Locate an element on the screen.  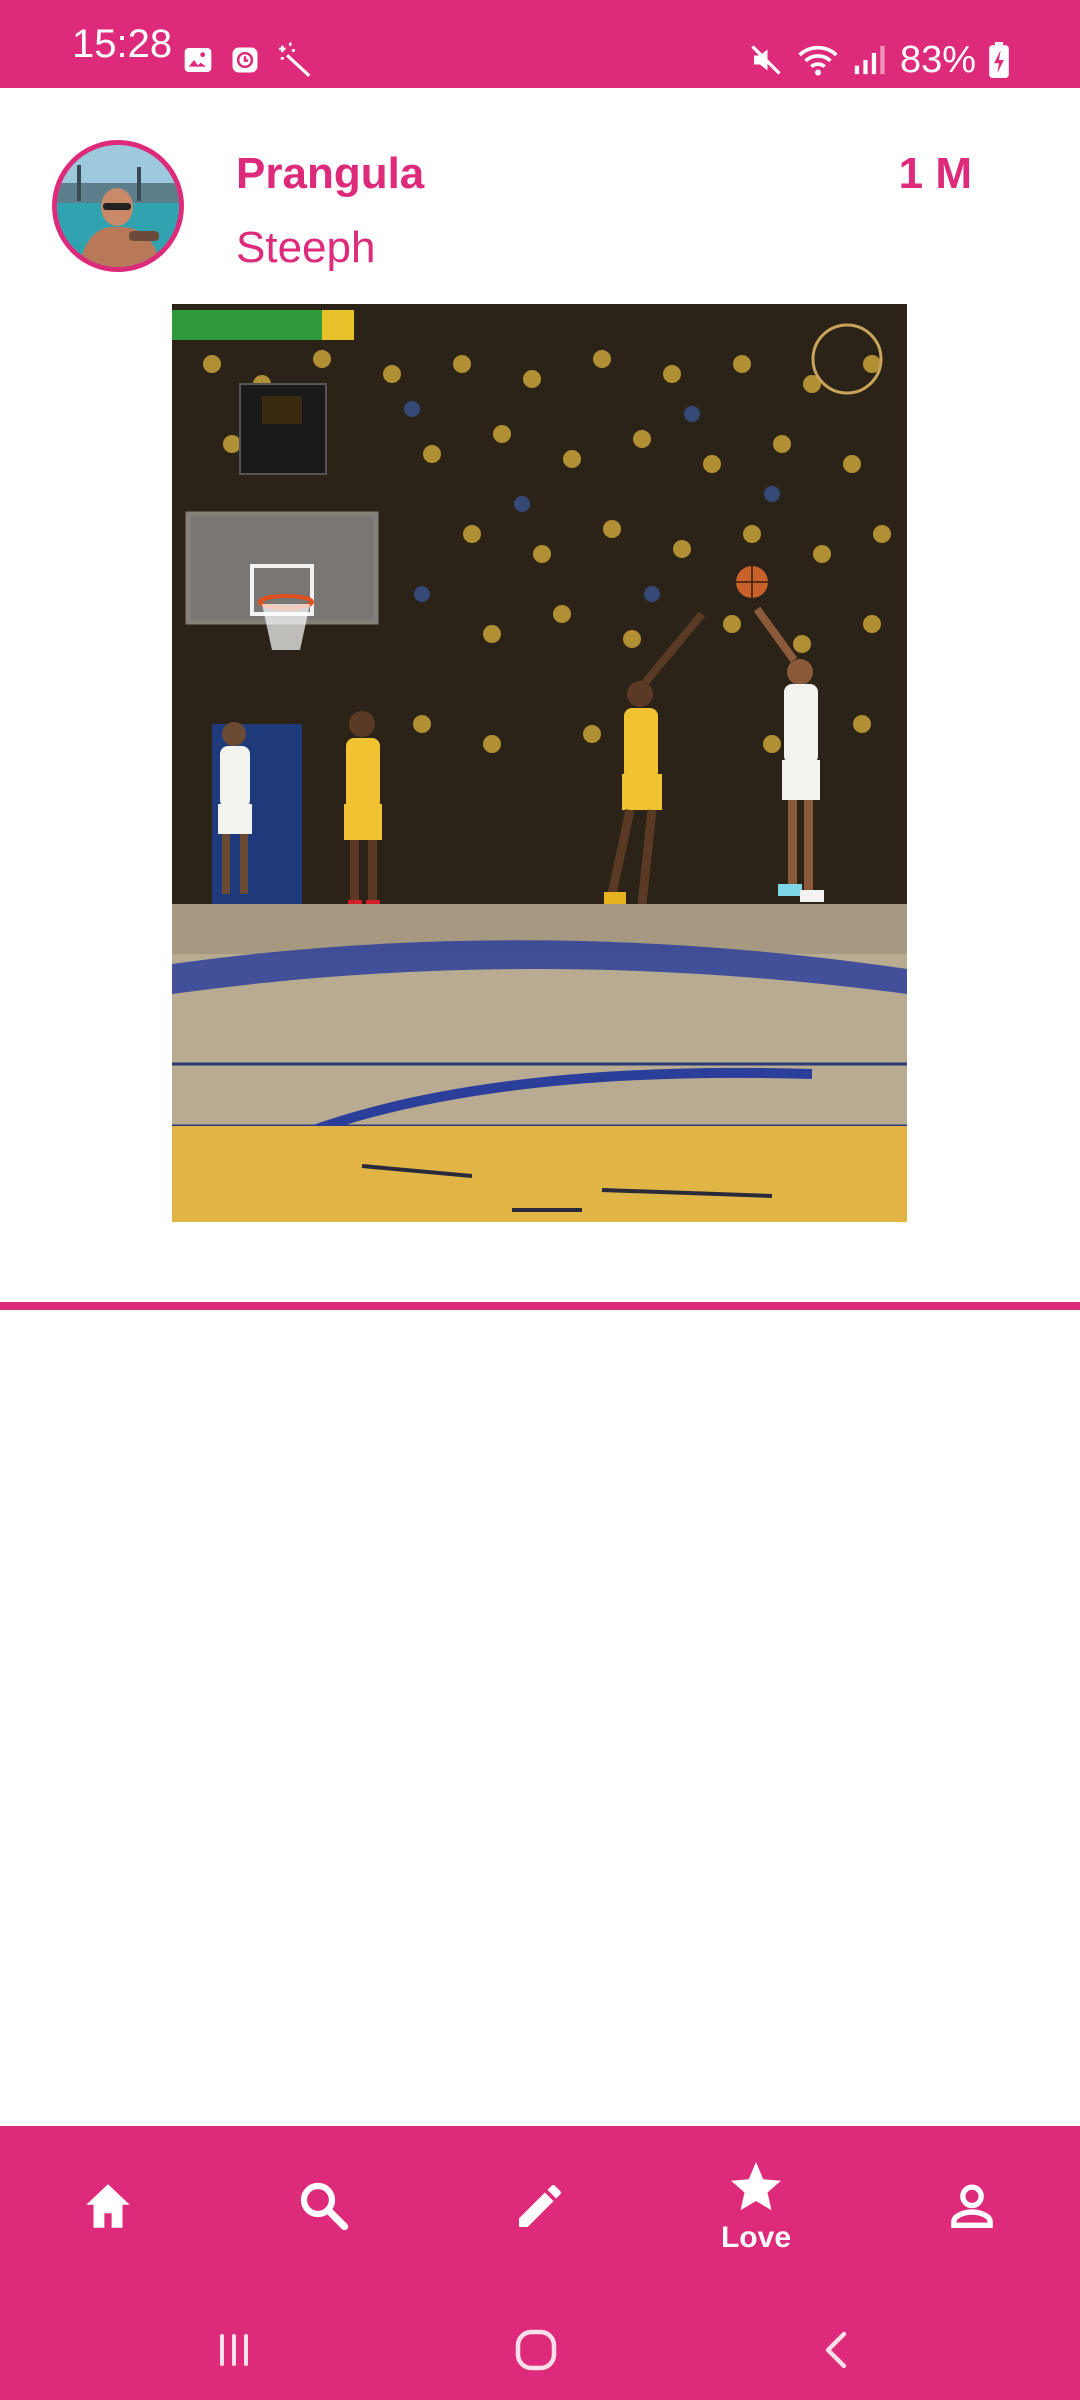
avatar-photo is located at coordinates (118, 206).